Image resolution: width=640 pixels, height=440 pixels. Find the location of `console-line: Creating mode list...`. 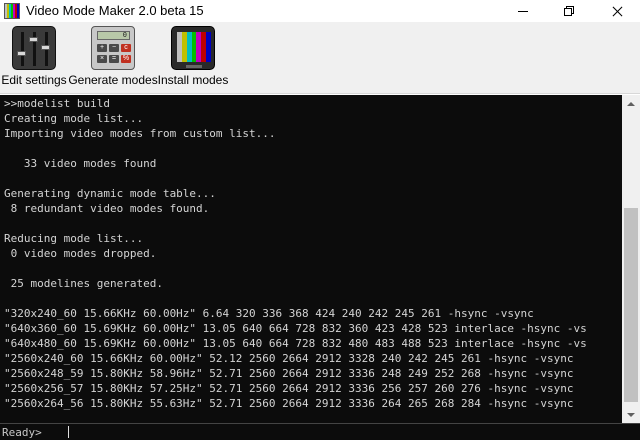

console-line: Creating mode list... is located at coordinates (74, 118).